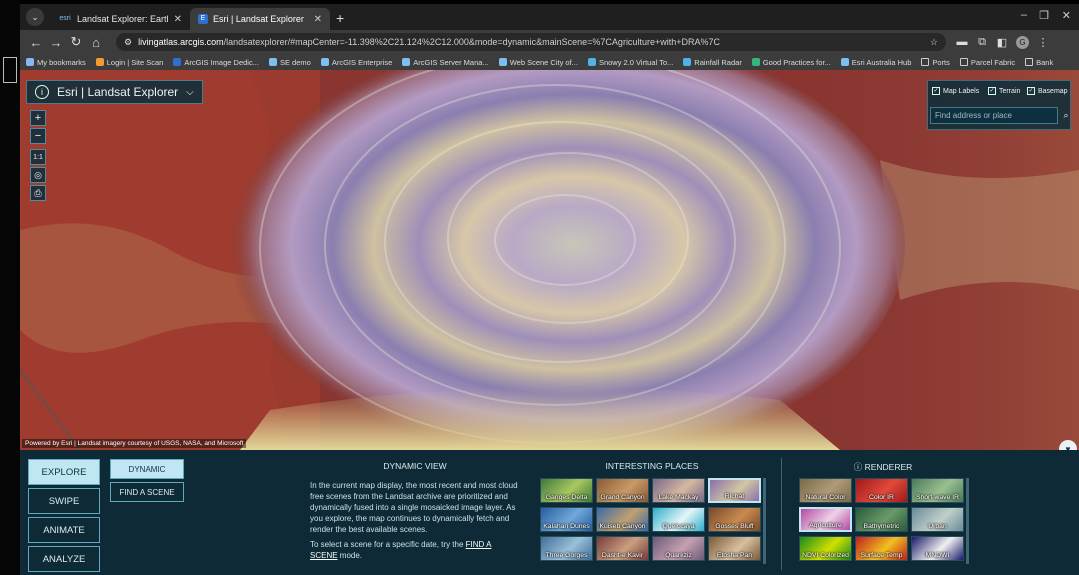  Describe the element at coordinates (955, 91) in the screenshot. I see `map-labels-toggle: ✓ Map Labels` at that location.